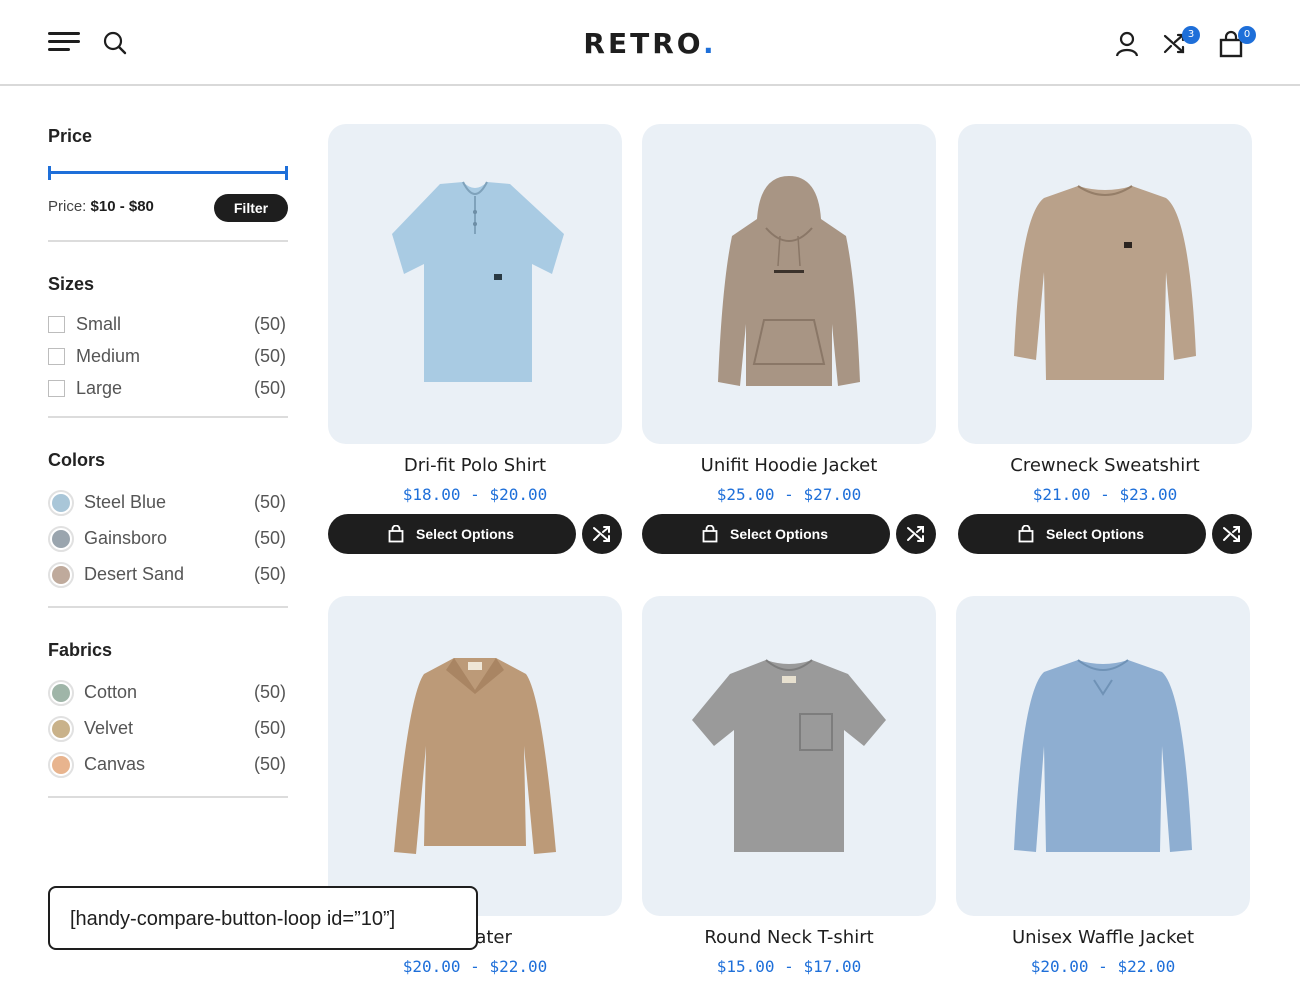 This screenshot has height=990, width=1300. I want to click on slider-track, so click(168, 172).